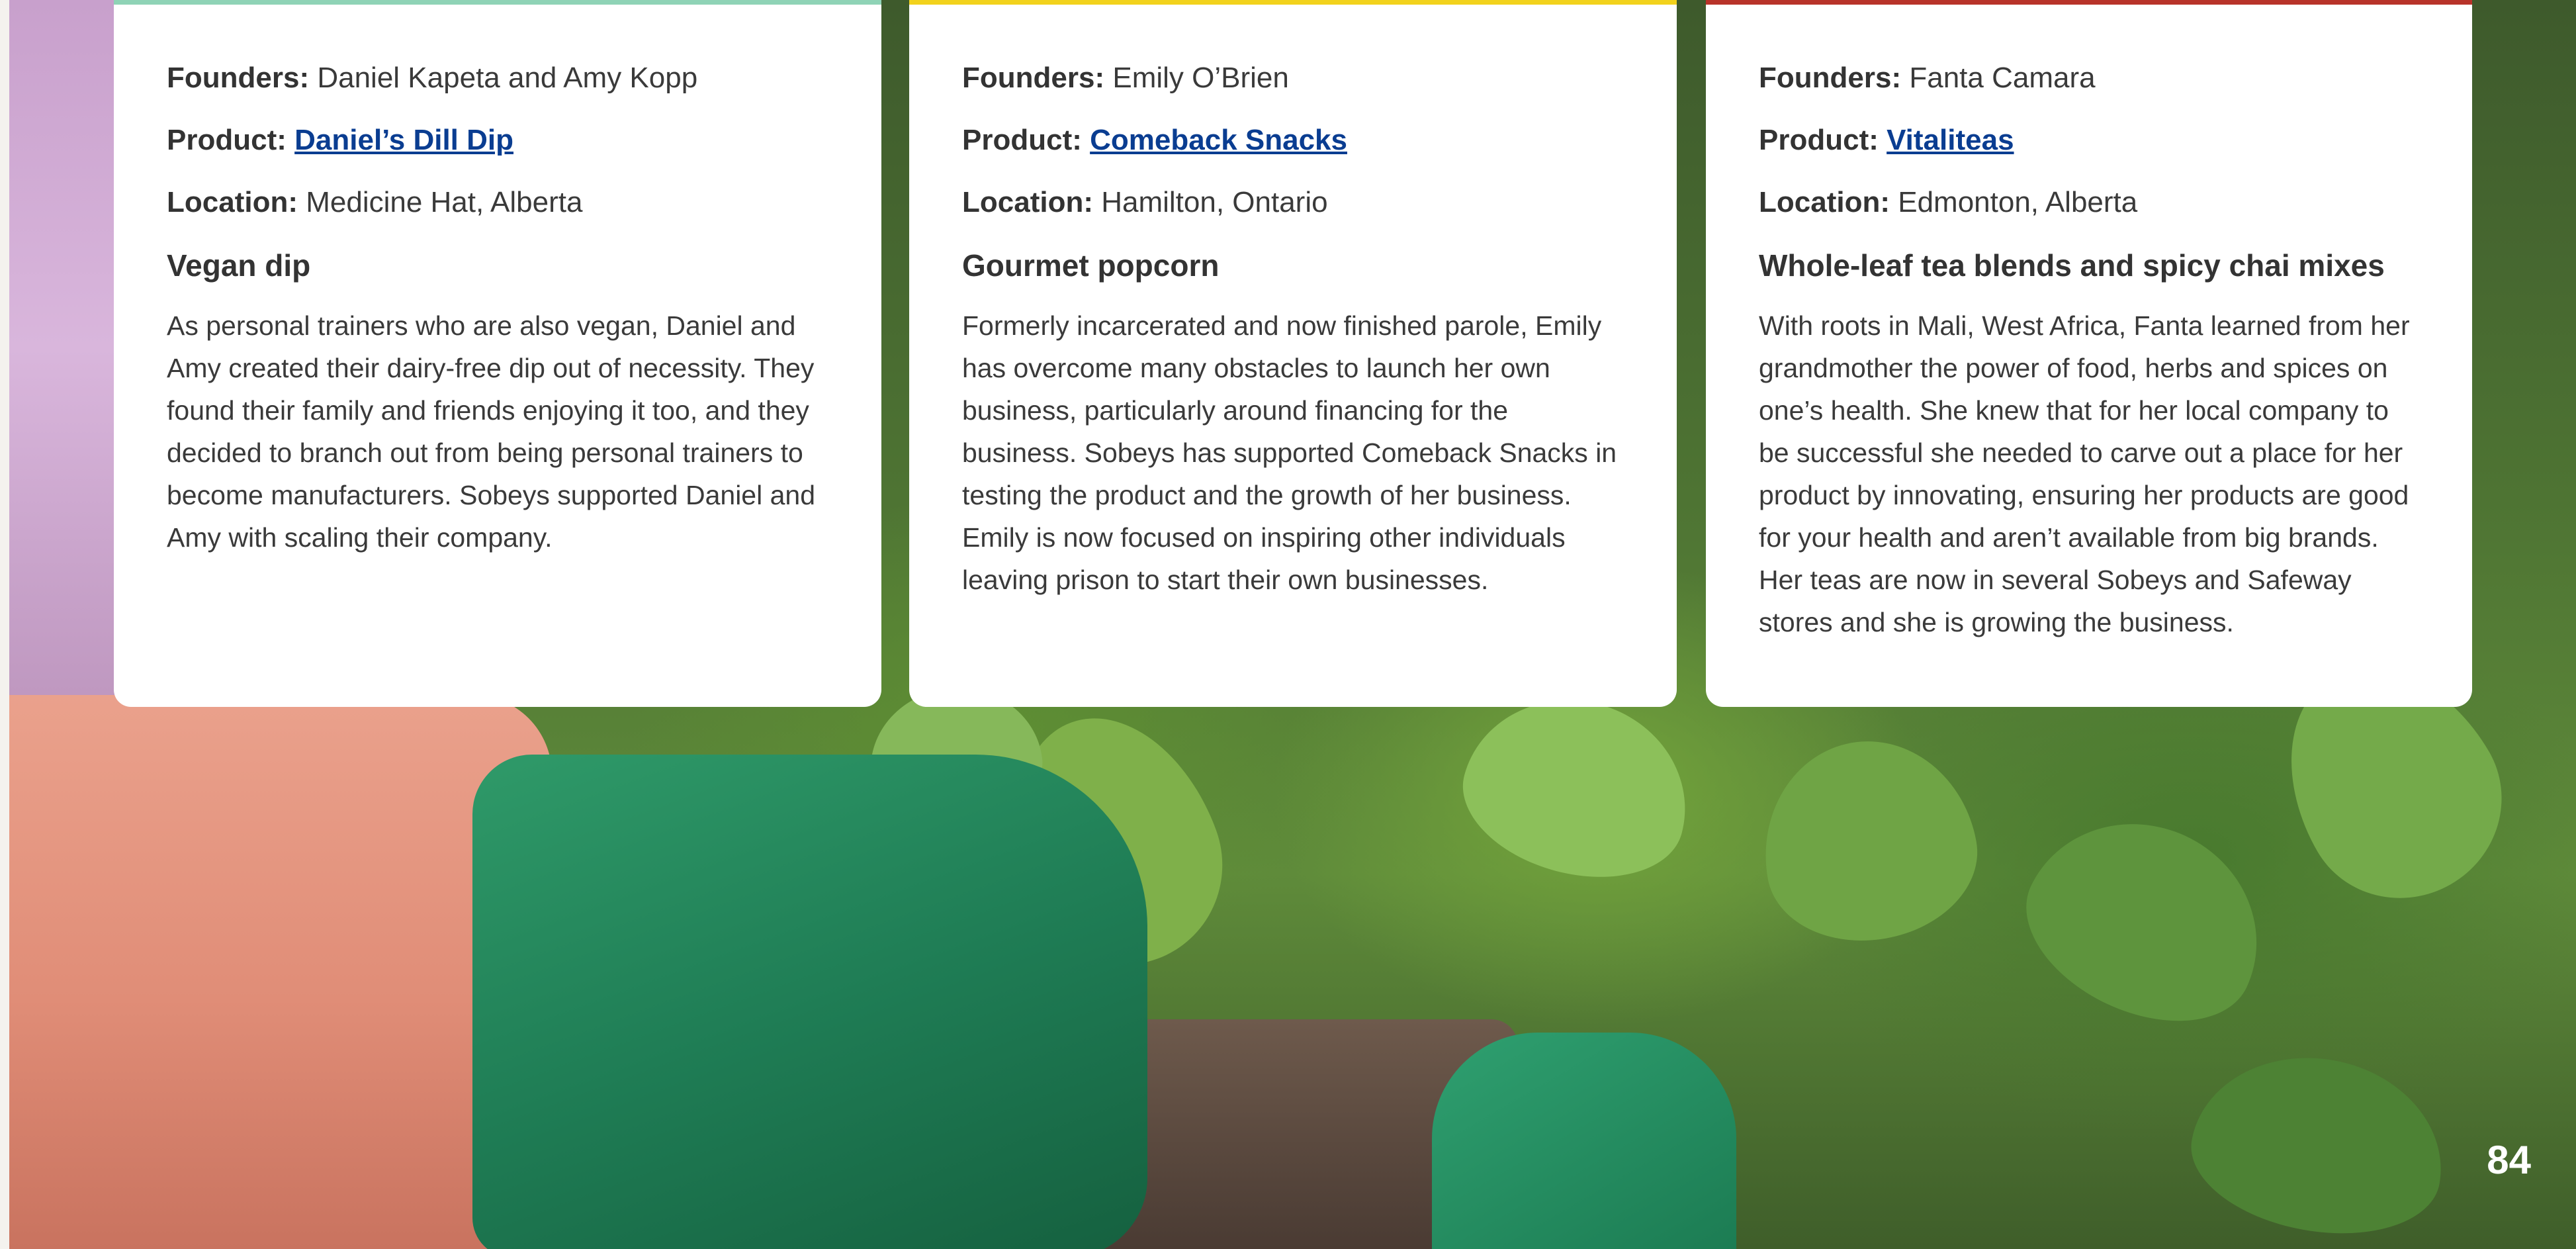  What do you see at coordinates (2018, 202) in the screenshot?
I see `location-value: Edmonton, Alberta` at bounding box center [2018, 202].